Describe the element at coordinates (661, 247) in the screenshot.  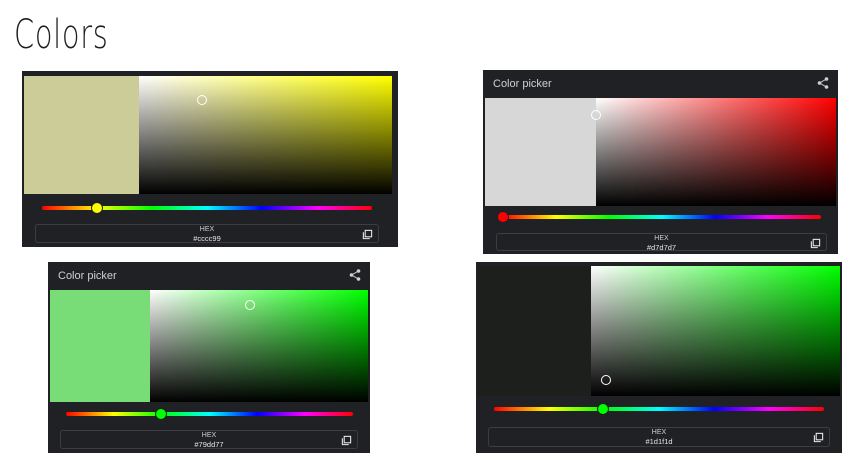
I see `hex-value: #d7d7d7` at that location.